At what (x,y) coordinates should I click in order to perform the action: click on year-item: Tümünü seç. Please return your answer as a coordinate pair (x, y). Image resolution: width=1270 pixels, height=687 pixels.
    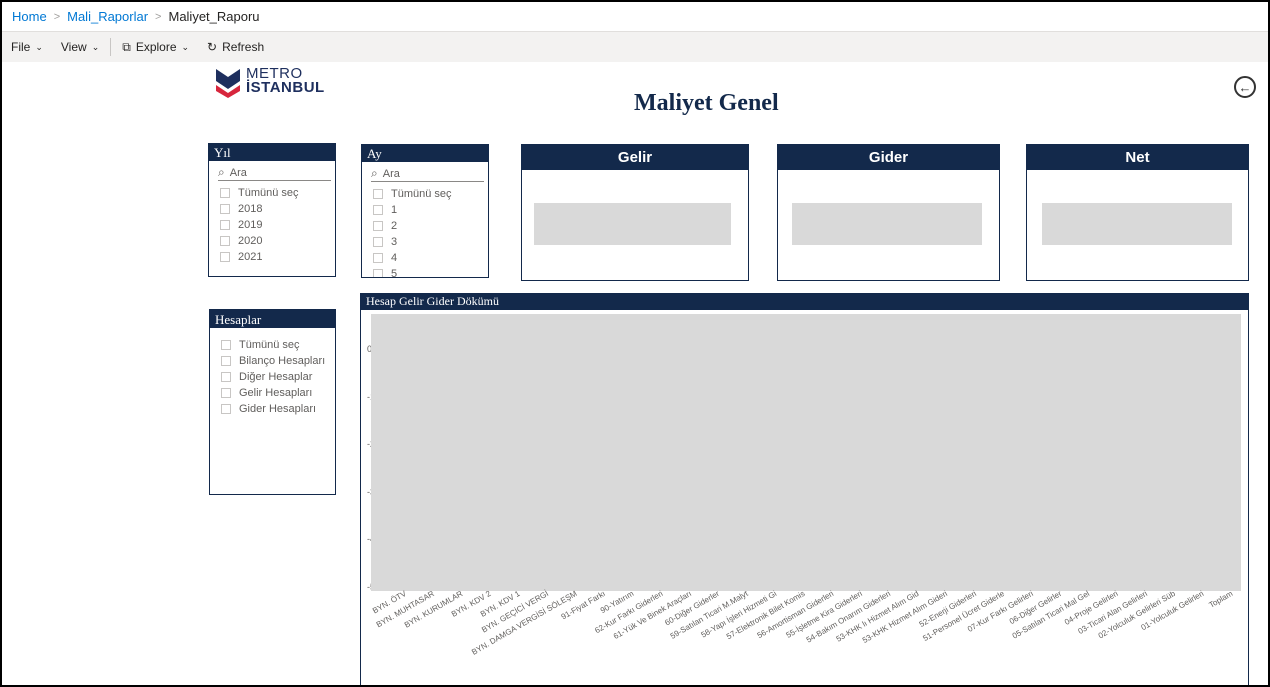
    Looking at the image, I should click on (272, 193).